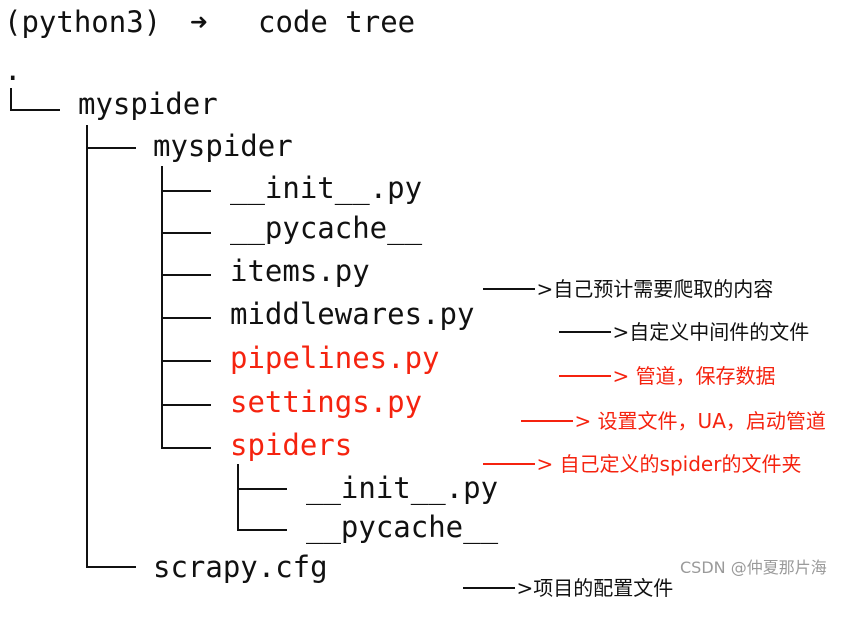 This screenshot has width=867, height=620. What do you see at coordinates (83, 22) in the screenshot?
I see `prompt-env: (python3)` at bounding box center [83, 22].